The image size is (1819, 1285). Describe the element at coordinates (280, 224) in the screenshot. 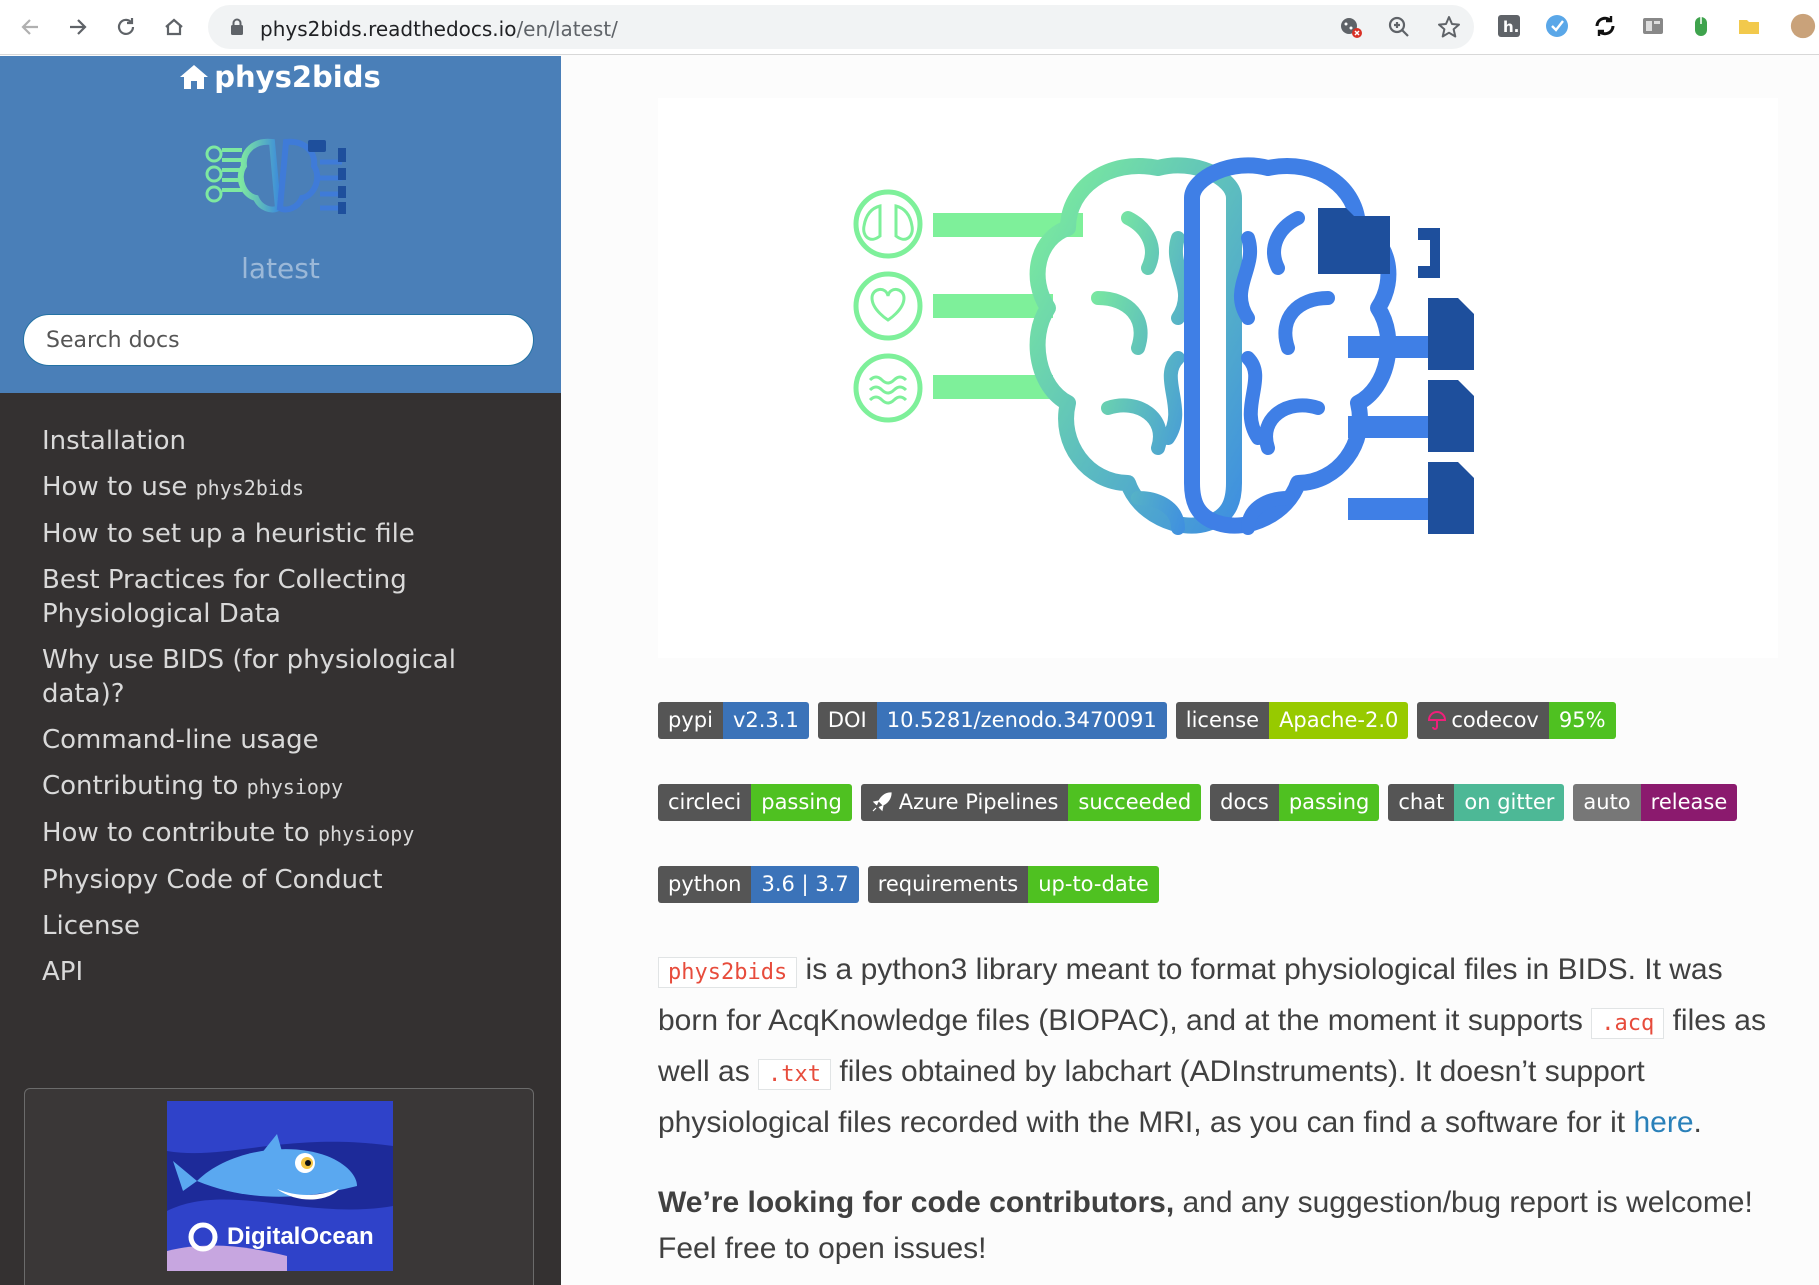

I see `sidebar-header: phys2bids latest` at that location.